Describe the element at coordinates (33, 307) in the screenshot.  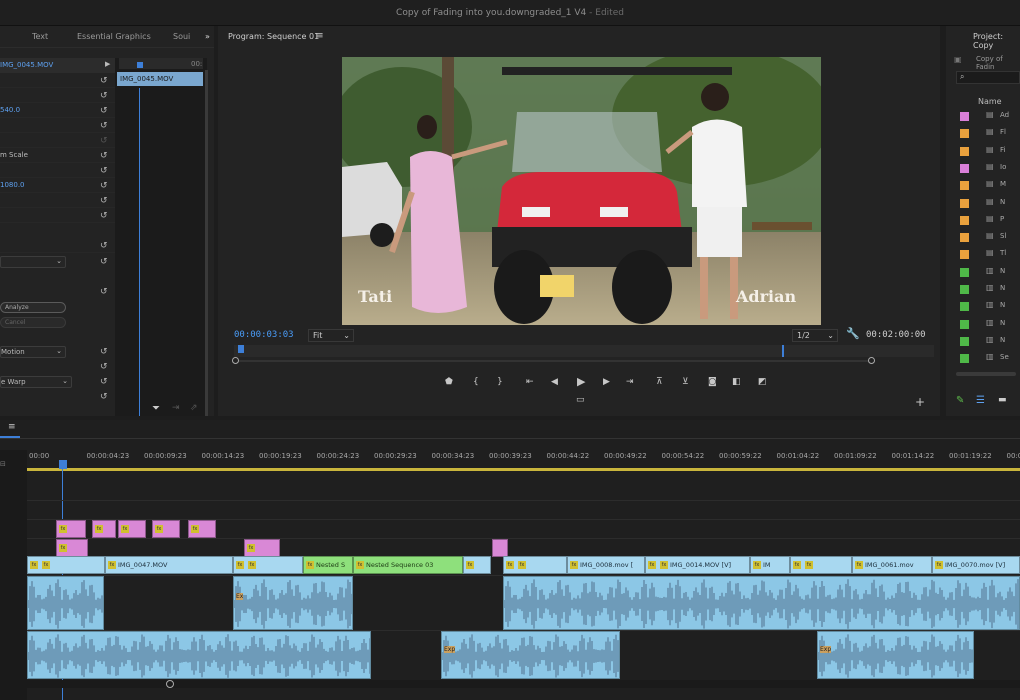
I see `analyze-button: Analyze` at that location.